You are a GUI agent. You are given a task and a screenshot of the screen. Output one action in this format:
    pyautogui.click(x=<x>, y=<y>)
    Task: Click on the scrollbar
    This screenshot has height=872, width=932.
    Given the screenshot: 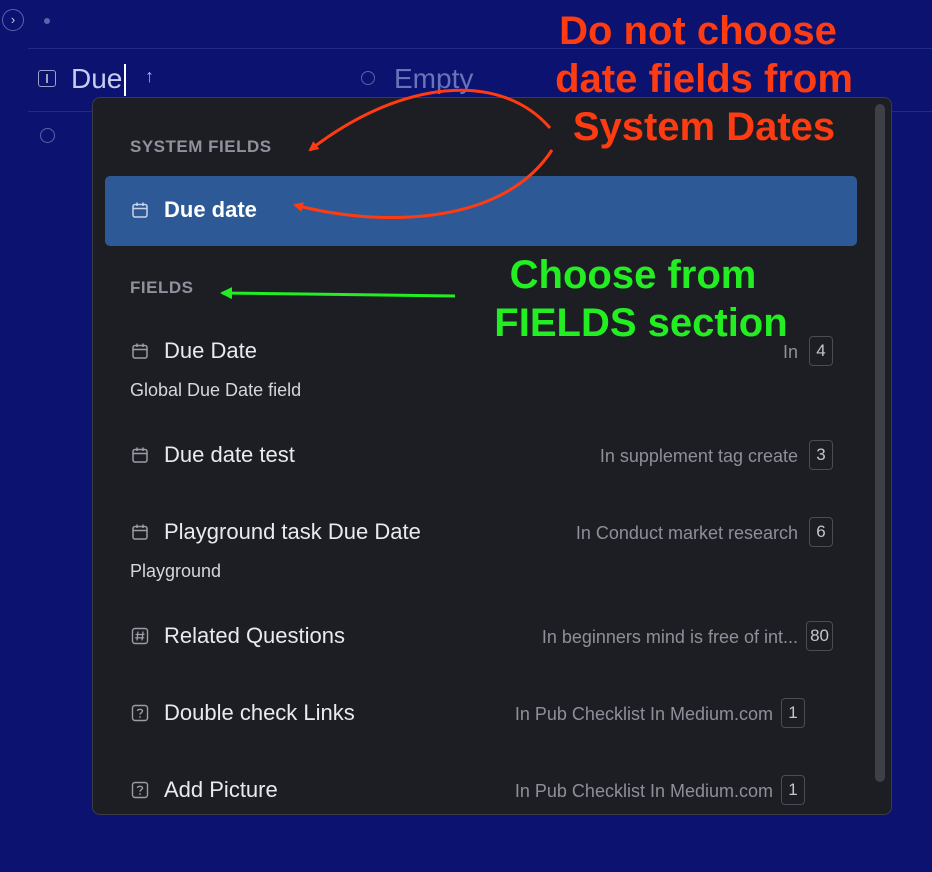 What is the action you would take?
    pyautogui.click(x=880, y=443)
    